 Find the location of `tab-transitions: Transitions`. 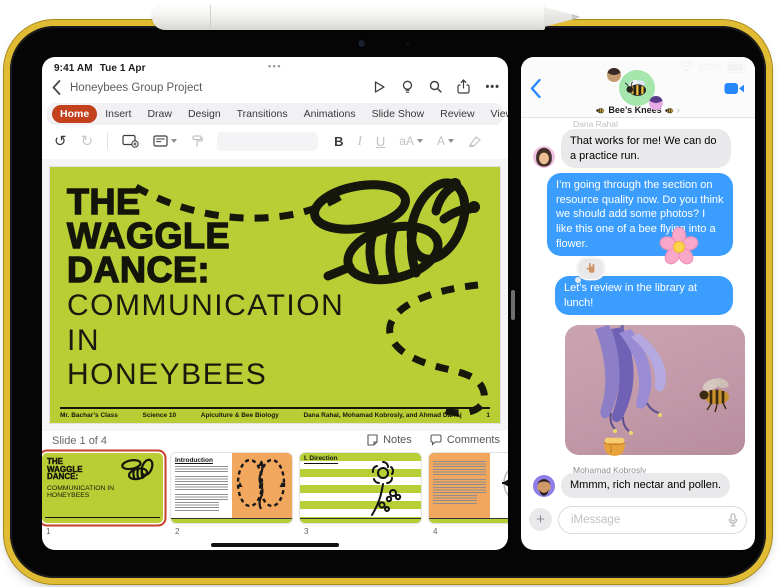

tab-transitions: Transitions is located at coordinates (262, 114).